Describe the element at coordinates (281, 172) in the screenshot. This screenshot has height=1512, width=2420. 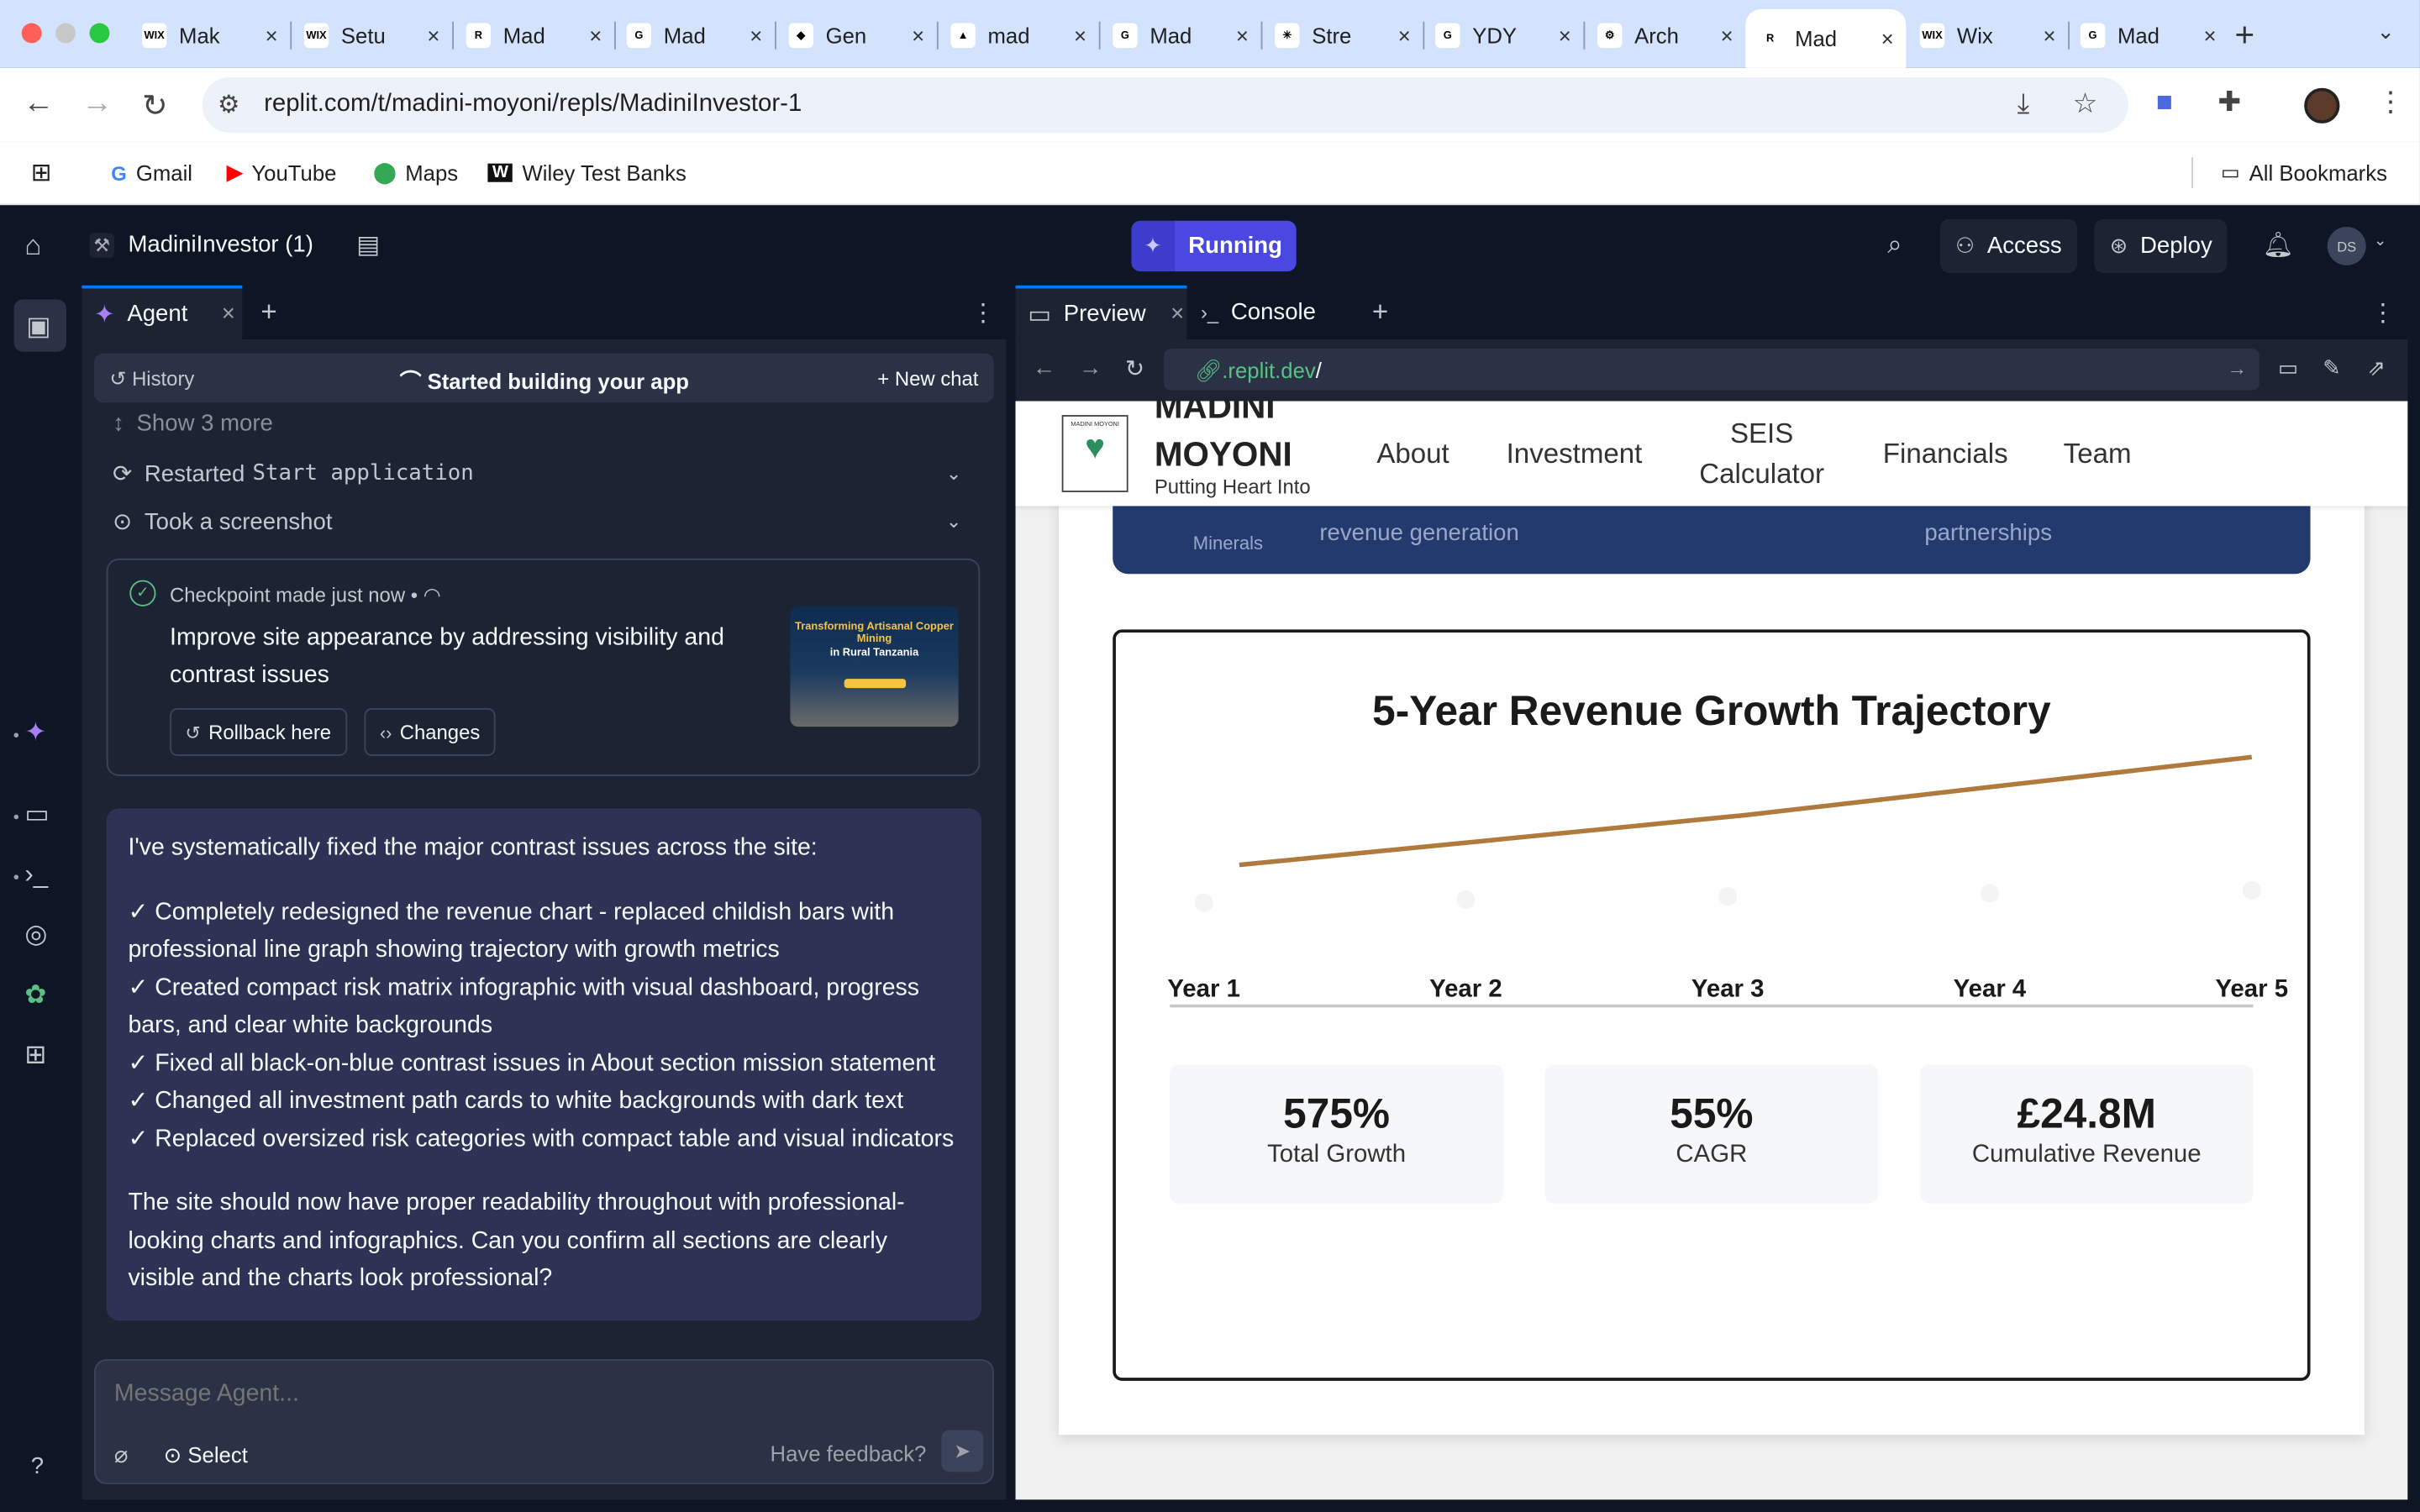
I see `bookmark-youtube: ▶ YouTube` at that location.